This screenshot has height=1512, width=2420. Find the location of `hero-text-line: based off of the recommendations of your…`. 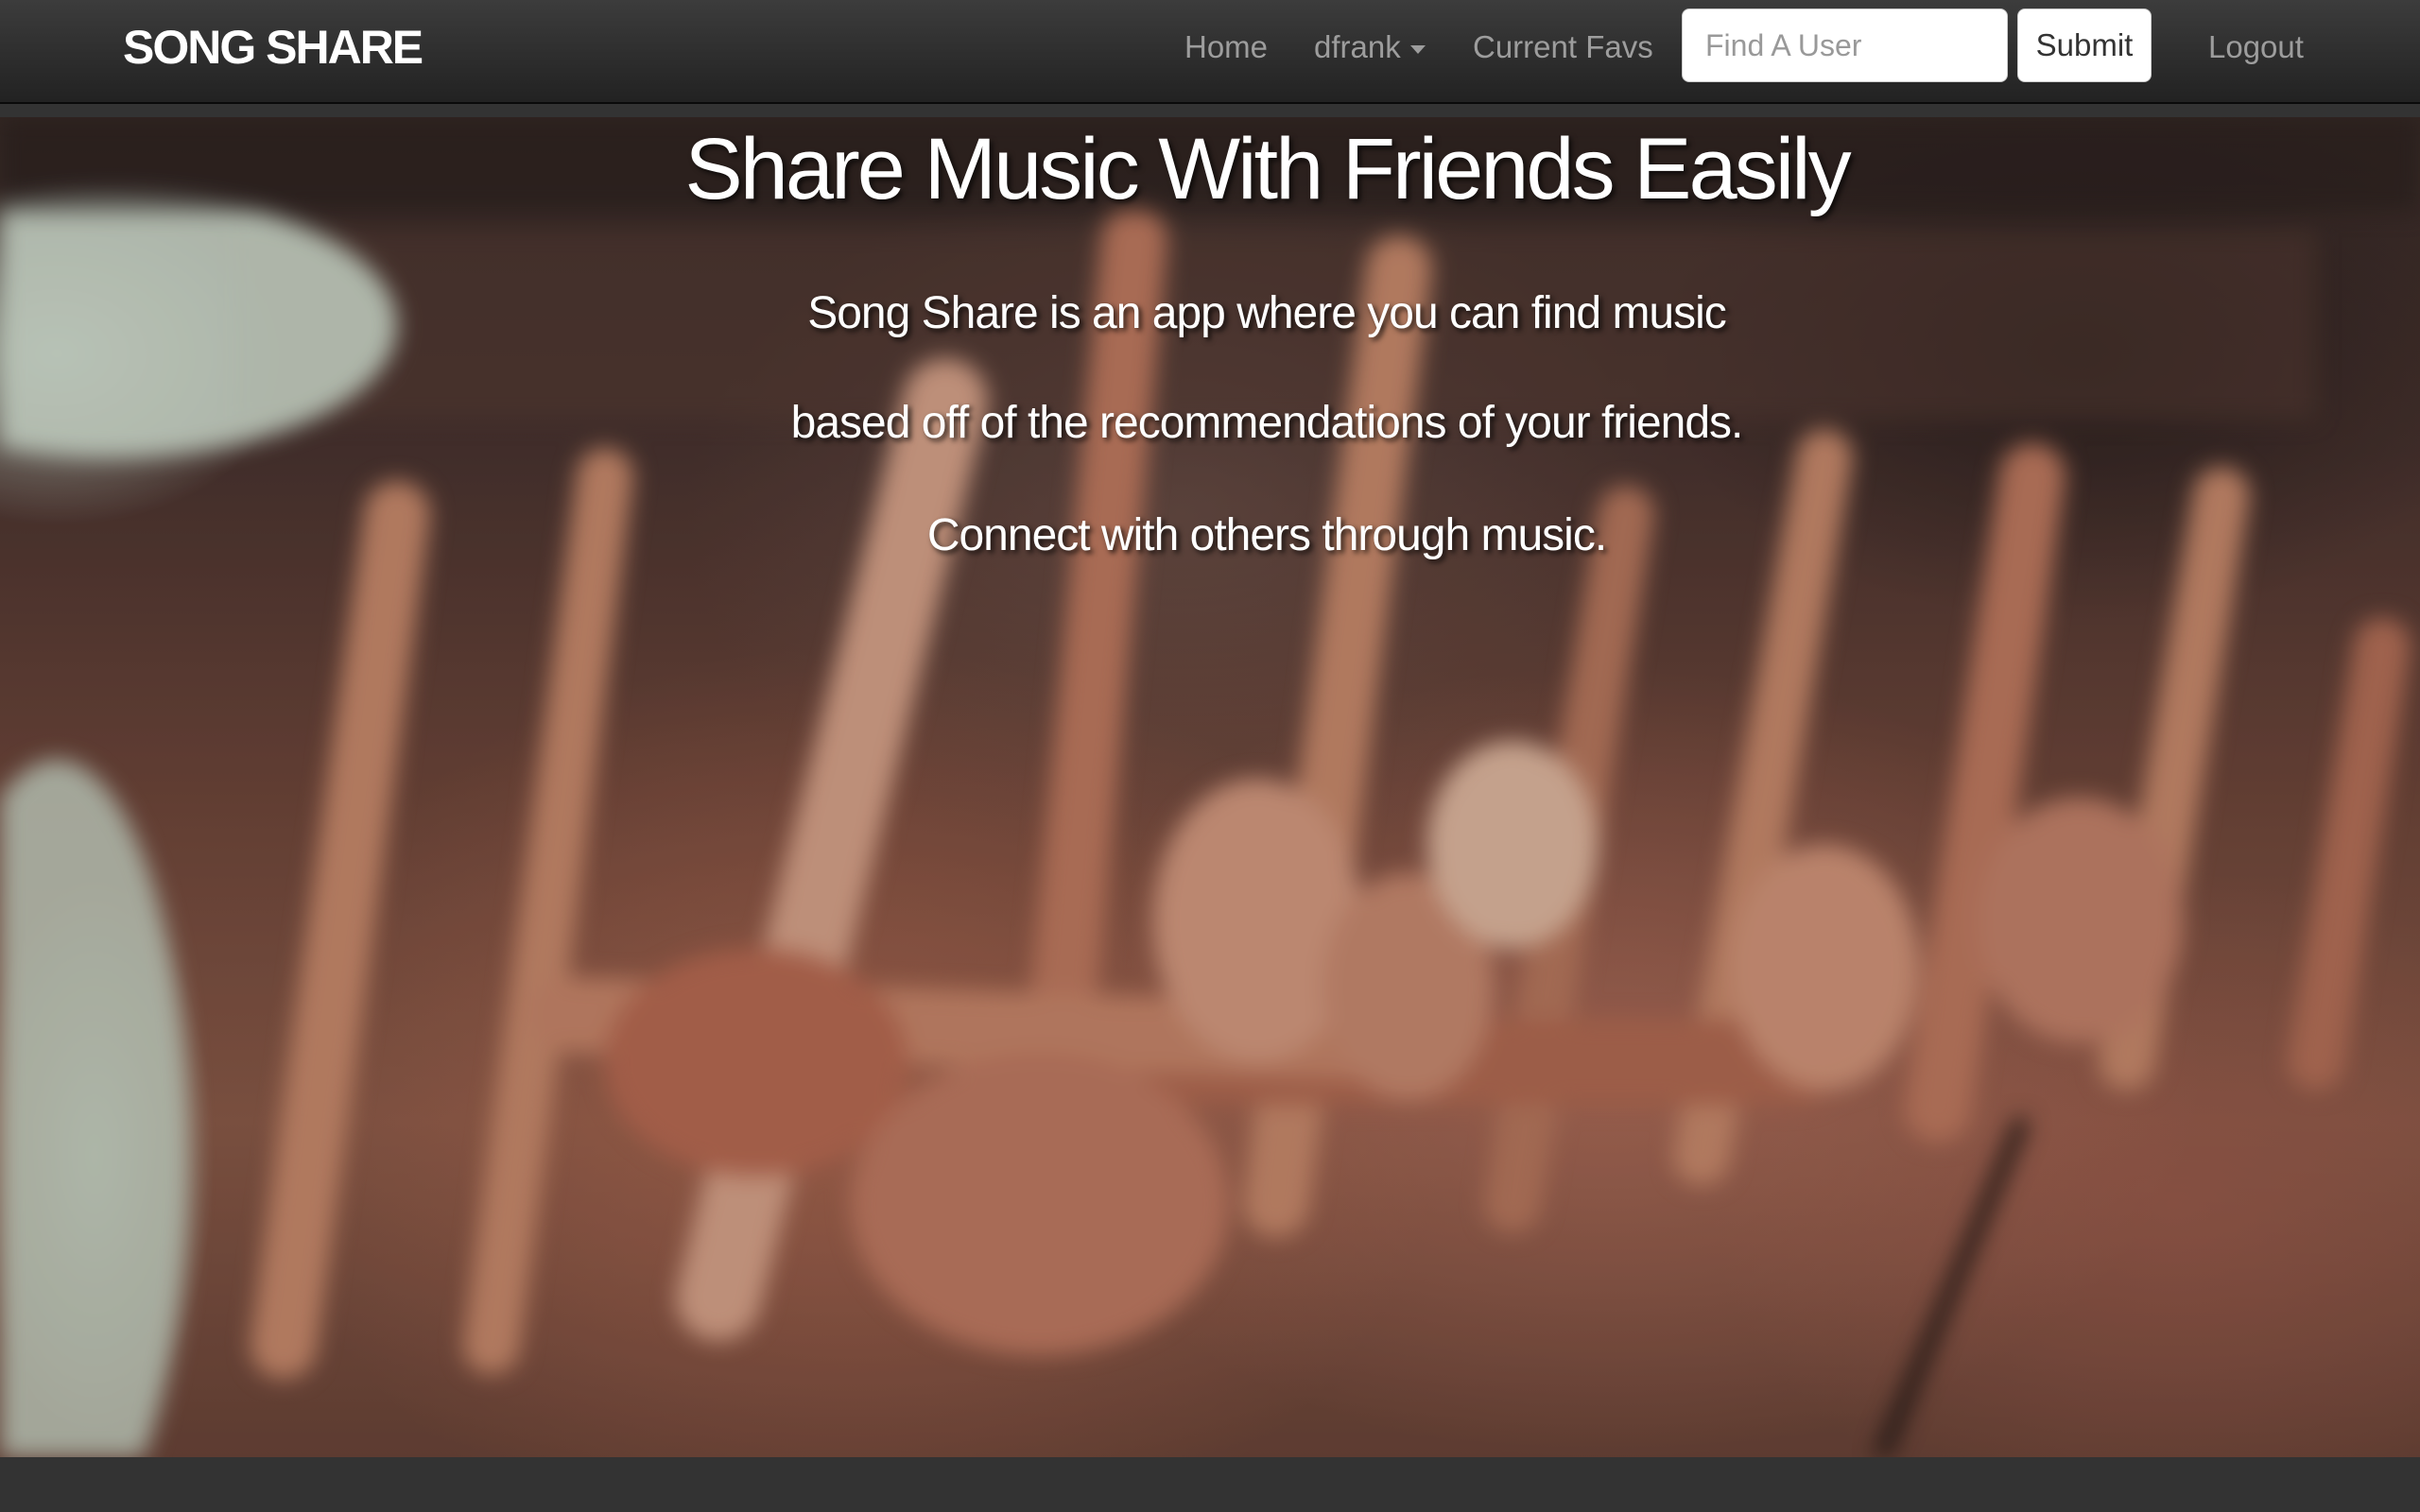

hero-text-line: based off of the recommendations of your… is located at coordinates (1267, 423).